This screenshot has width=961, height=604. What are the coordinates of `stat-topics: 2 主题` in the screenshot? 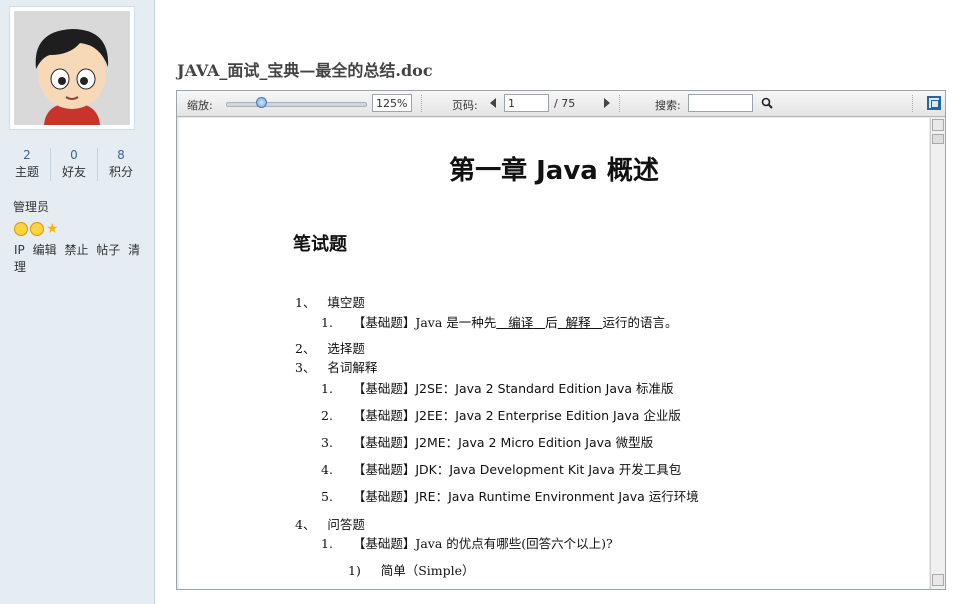 It's located at (27, 164).